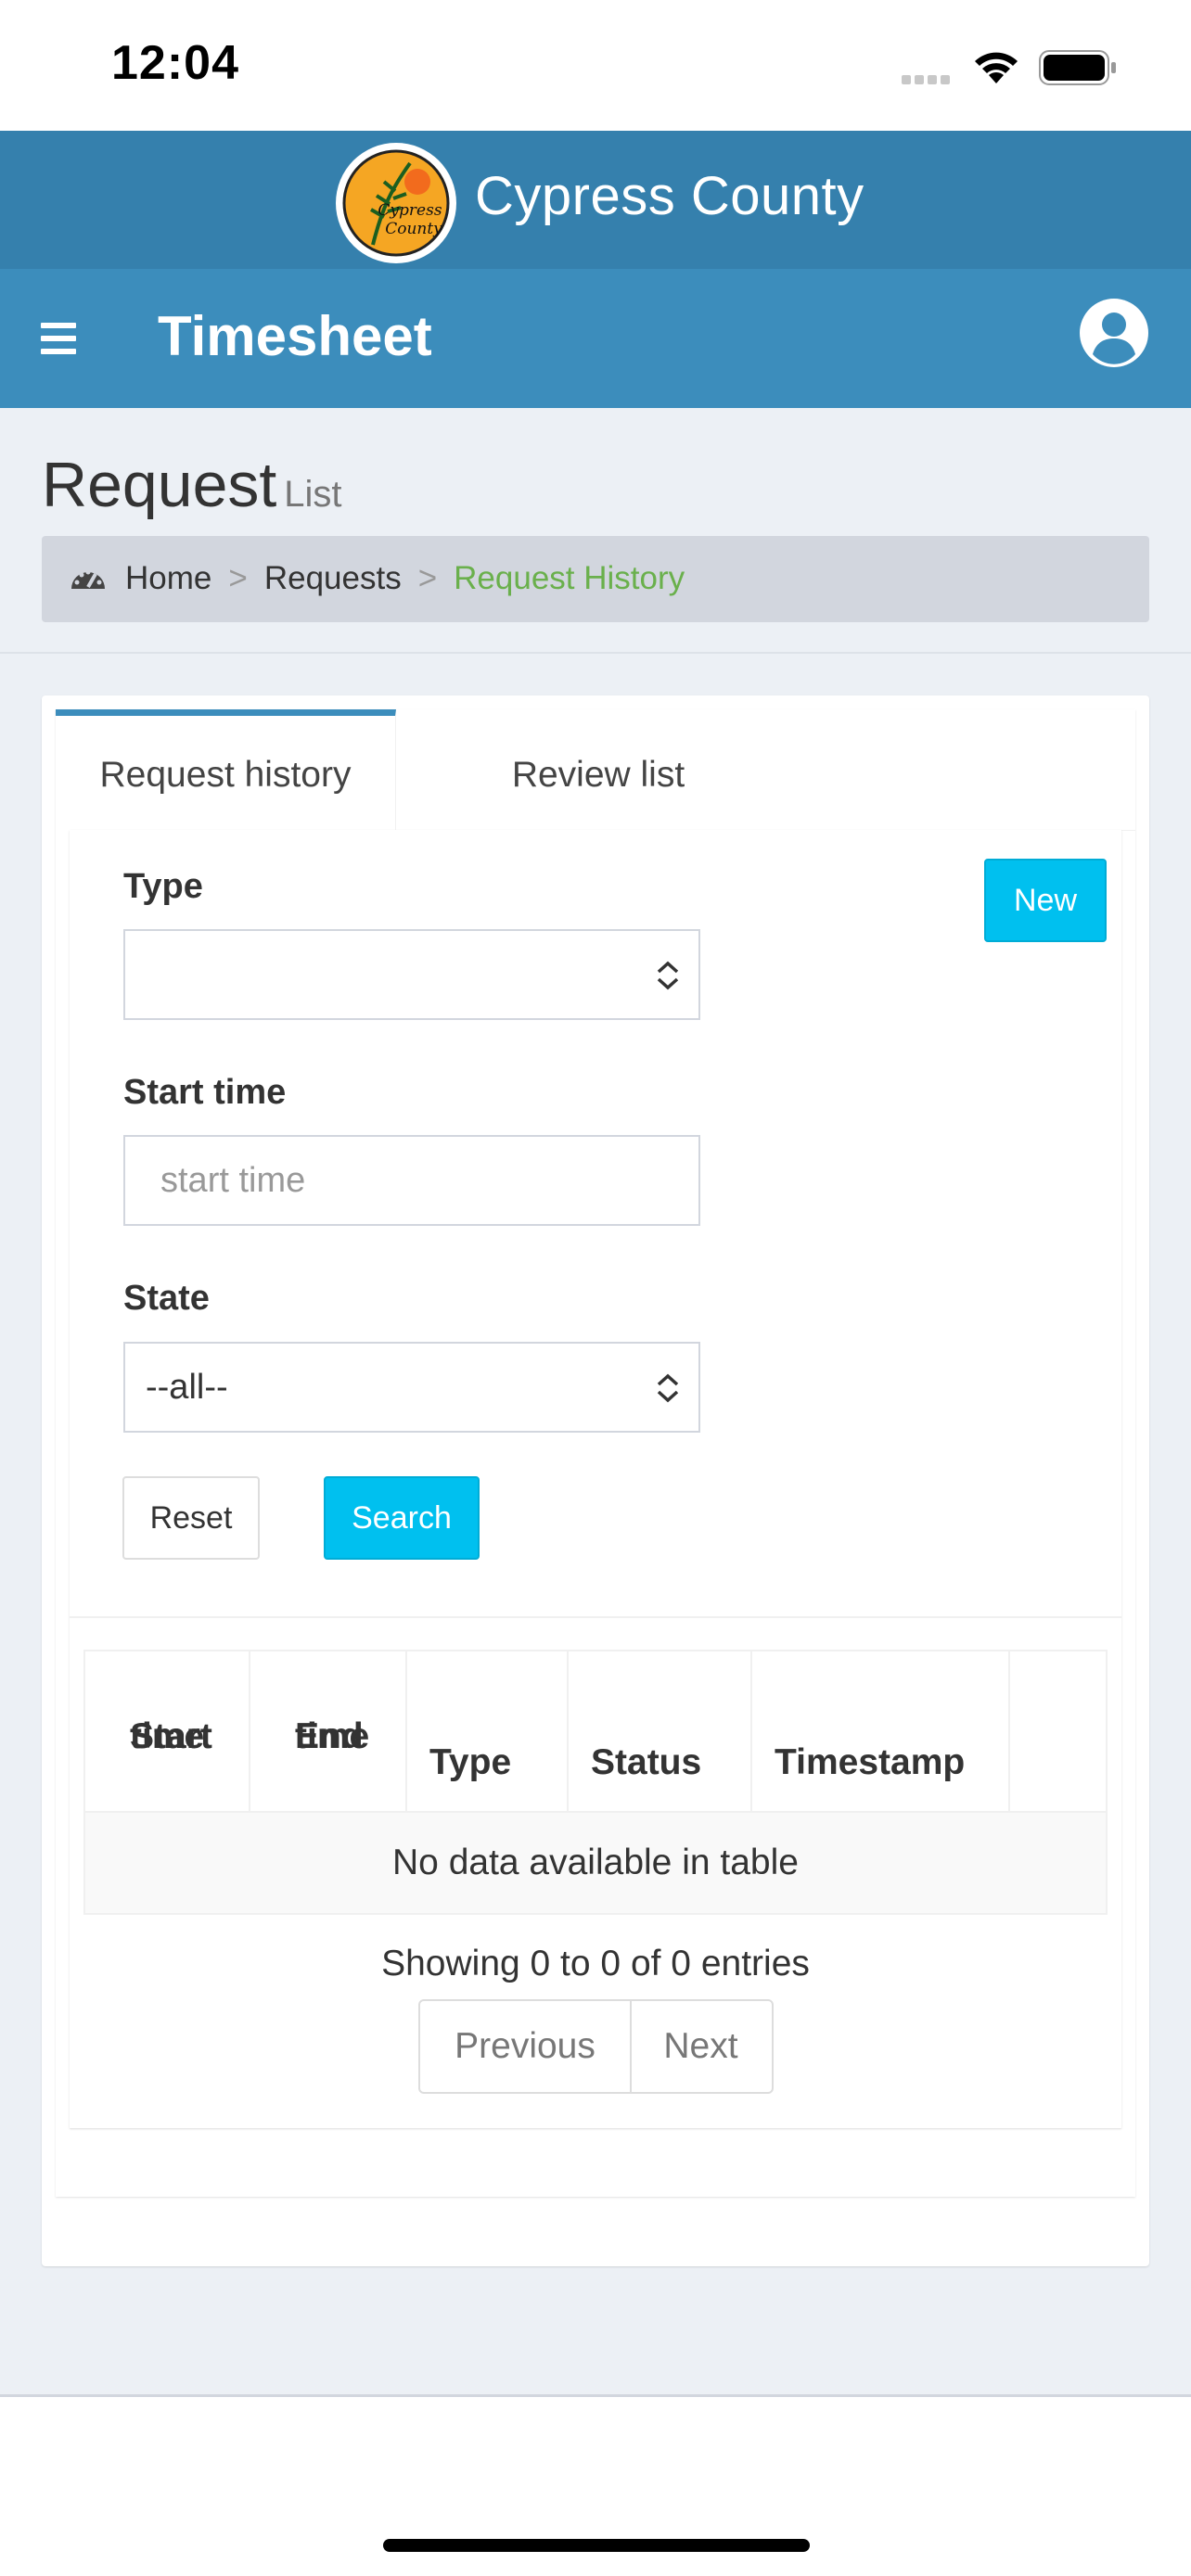 The width and height of the screenshot is (1191, 2576). I want to click on new-request-button: New, so click(1045, 900).